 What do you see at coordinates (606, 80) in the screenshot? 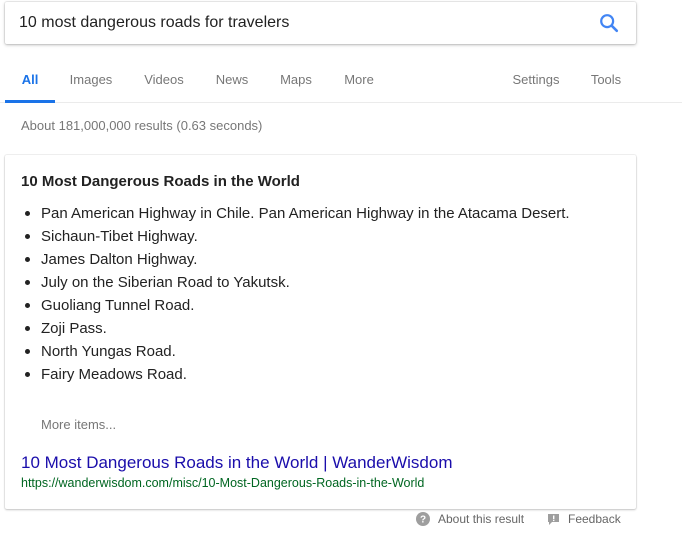
I see `tab-tools: Tools` at bounding box center [606, 80].